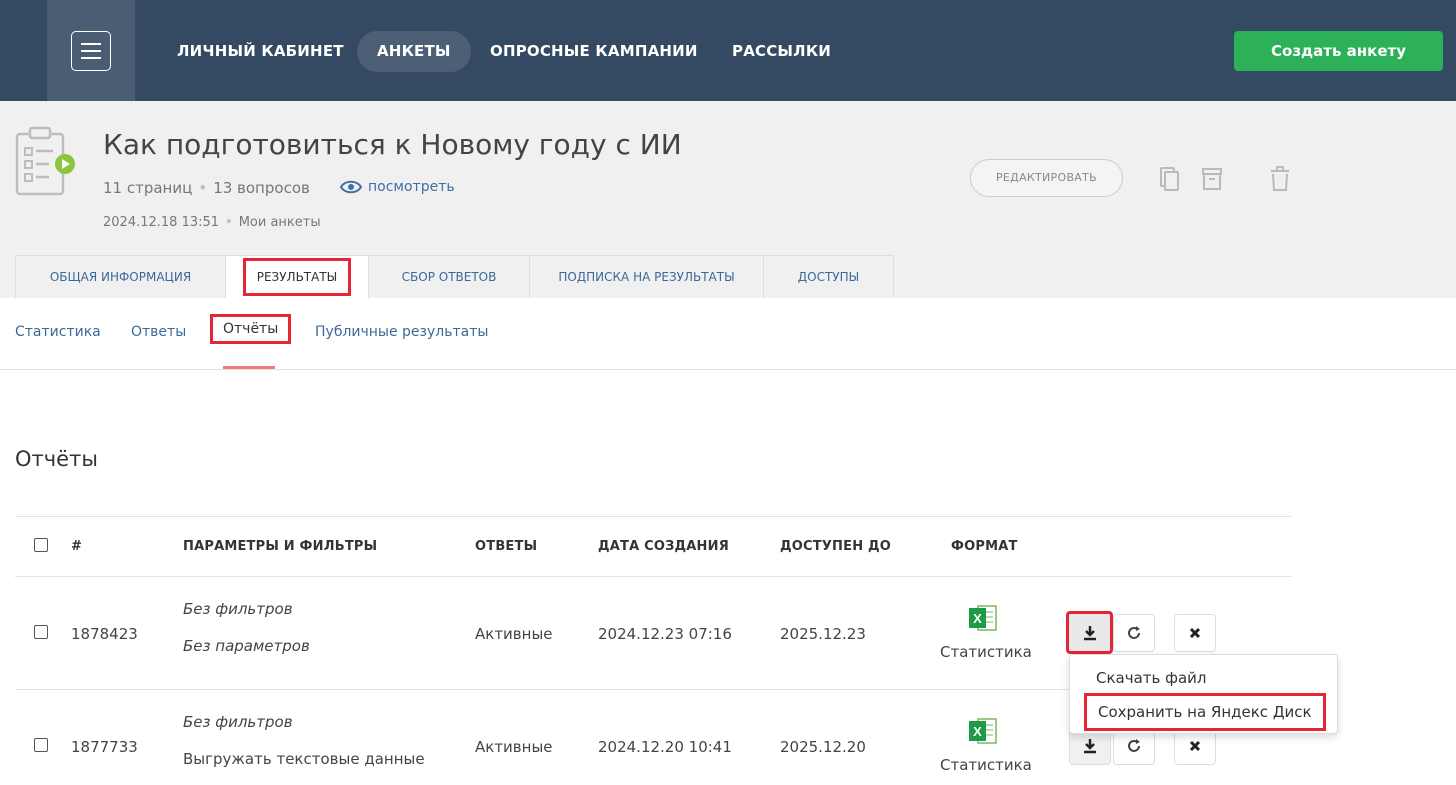  What do you see at coordinates (665, 747) in the screenshot?
I see `report-created: 2024.12.20 10:41` at bounding box center [665, 747].